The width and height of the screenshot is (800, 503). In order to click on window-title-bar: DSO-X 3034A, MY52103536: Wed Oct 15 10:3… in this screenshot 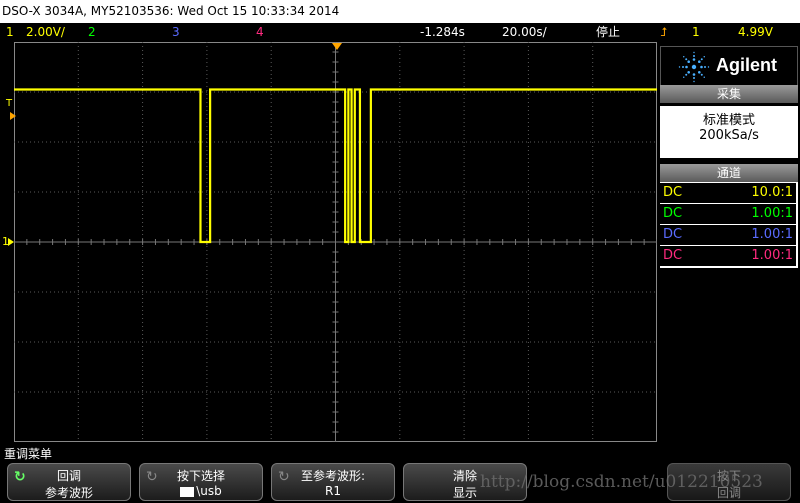, I will do `click(400, 11)`.